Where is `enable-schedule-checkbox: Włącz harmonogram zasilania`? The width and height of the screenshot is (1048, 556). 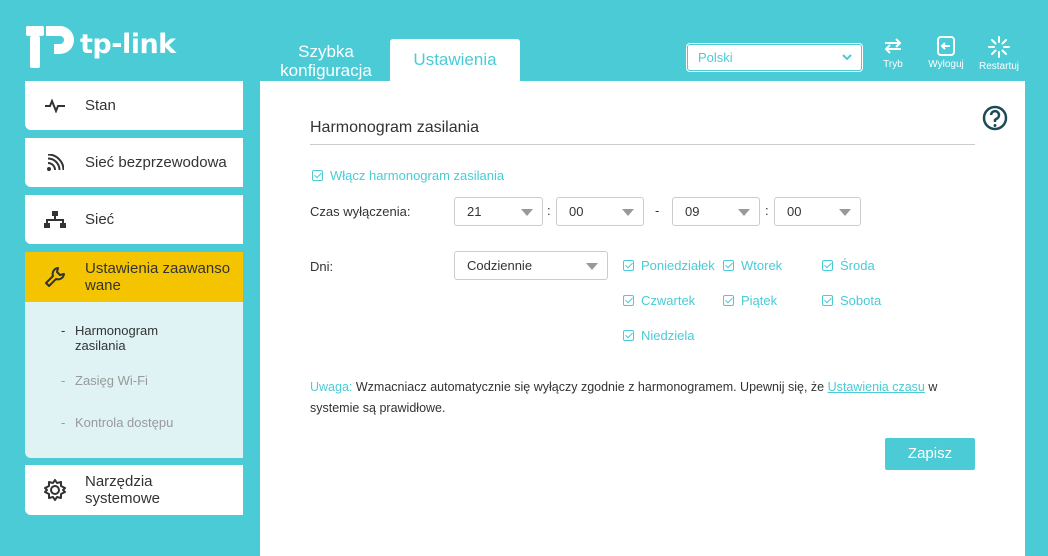
enable-schedule-checkbox: Włącz harmonogram zasilania is located at coordinates (408, 175).